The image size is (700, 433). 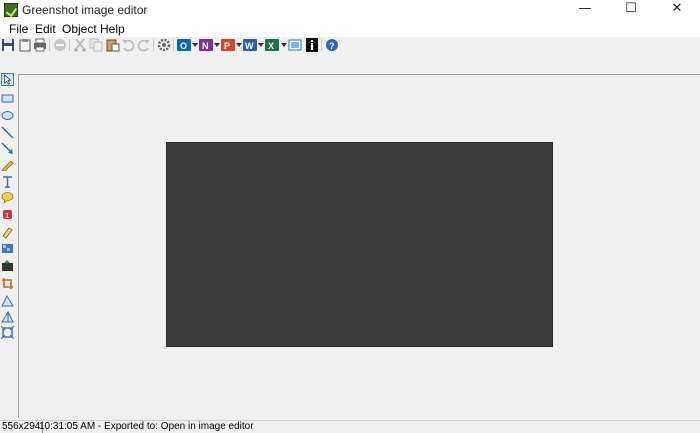 I want to click on save-icon, so click(x=8, y=45).